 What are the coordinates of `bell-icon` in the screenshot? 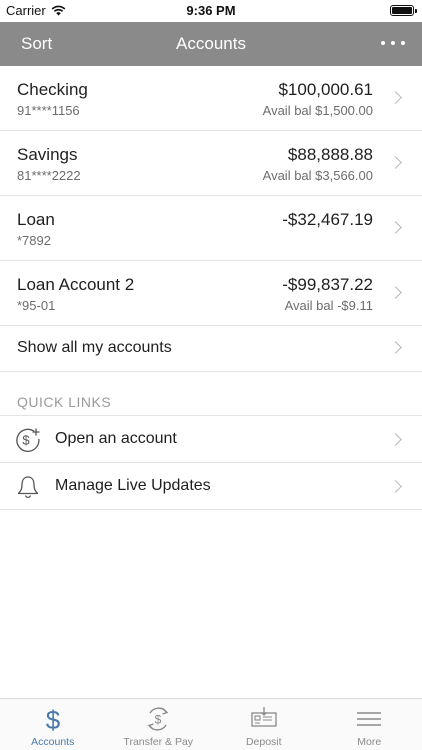 It's located at (28, 487).